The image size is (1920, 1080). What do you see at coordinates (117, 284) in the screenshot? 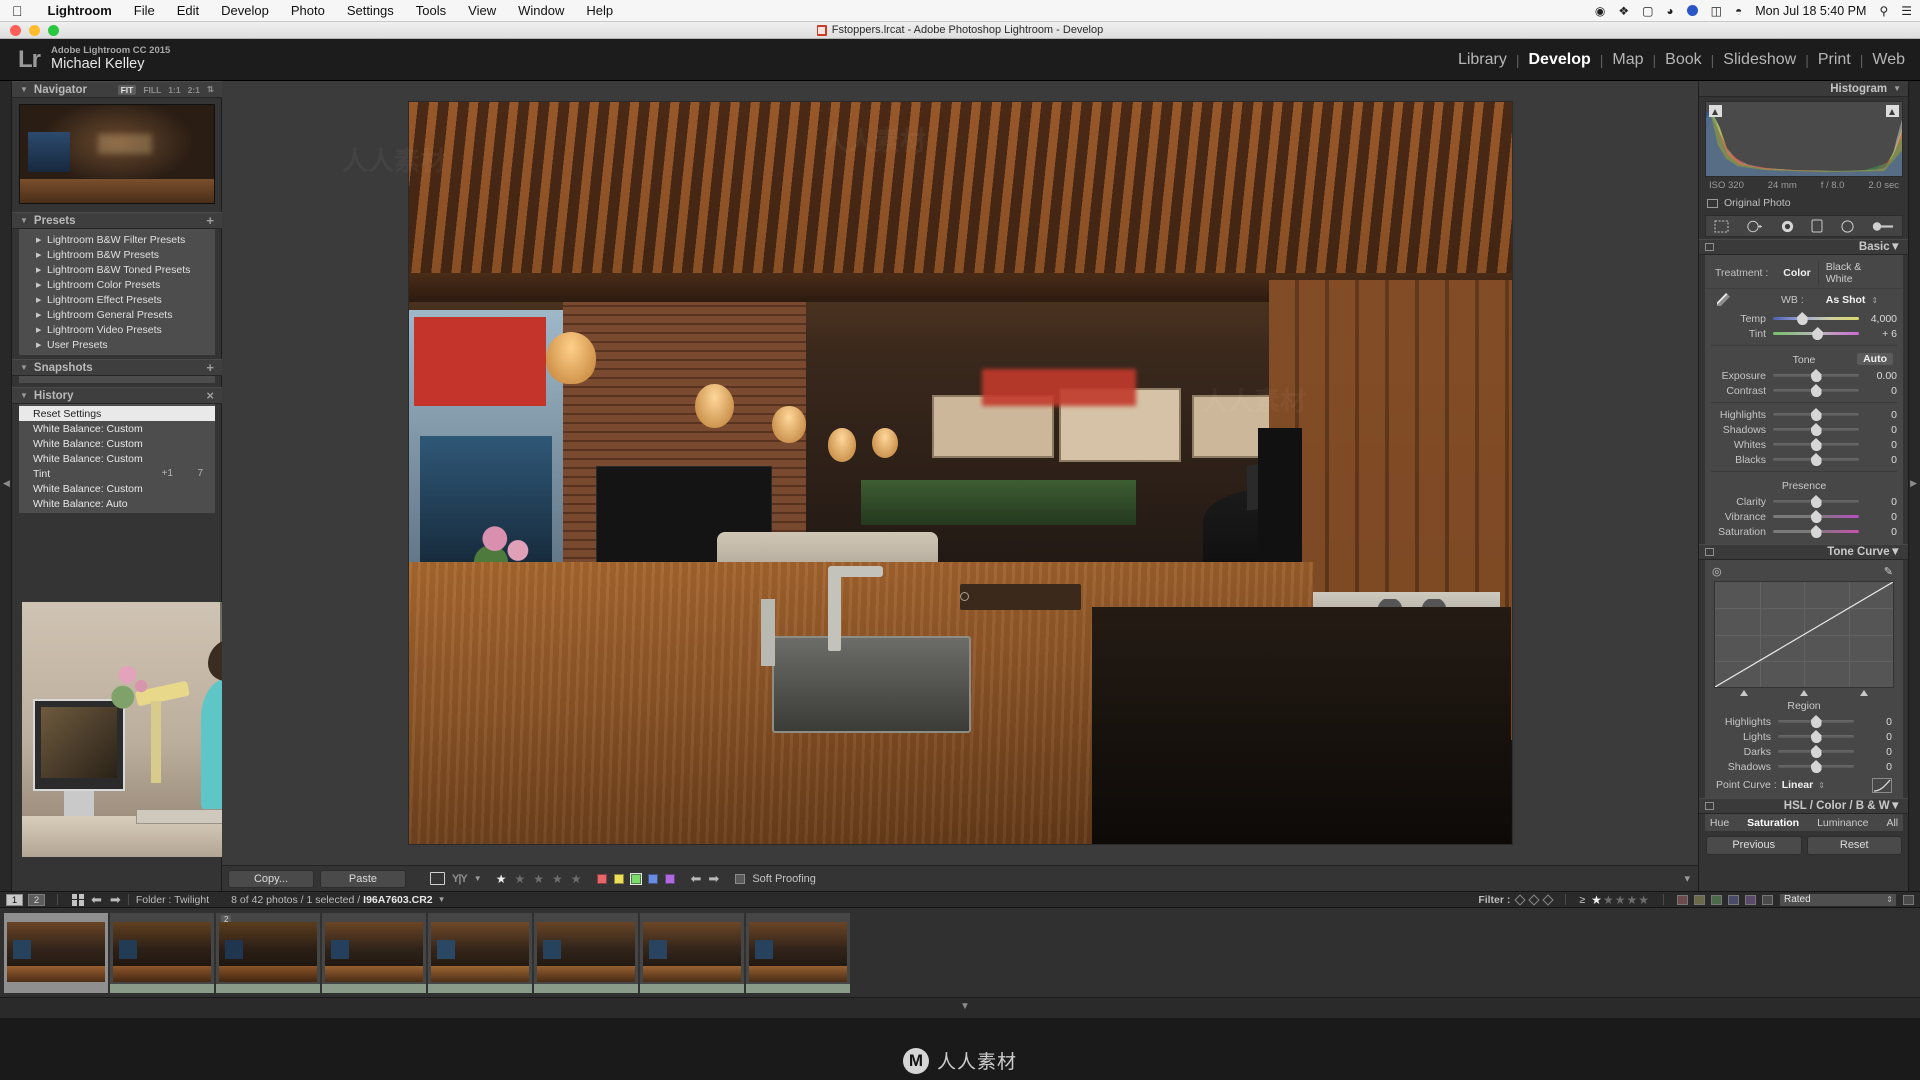
I see `preset-group: ▶ Lightroom Color Presets` at bounding box center [117, 284].